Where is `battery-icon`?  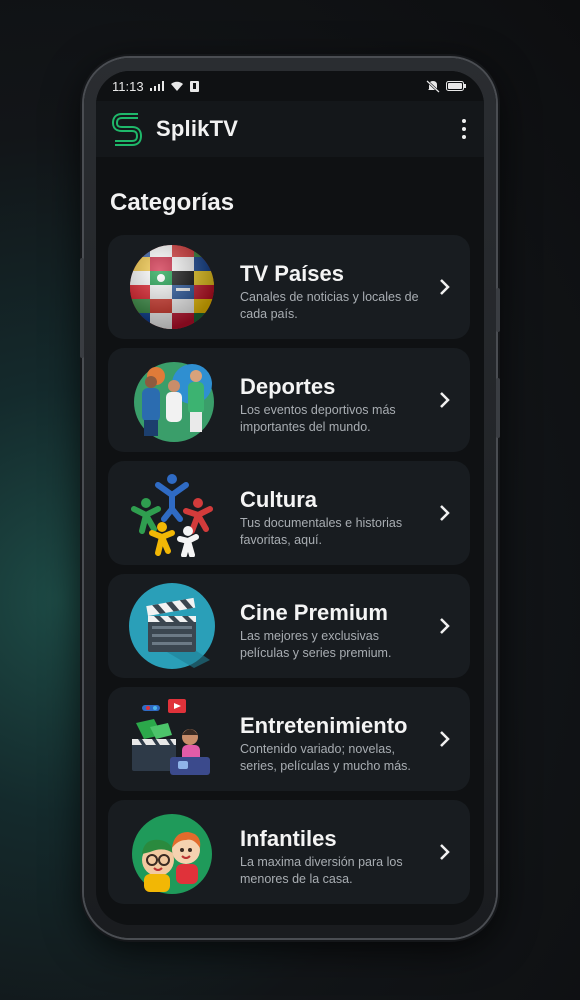
battery-icon is located at coordinates (456, 86).